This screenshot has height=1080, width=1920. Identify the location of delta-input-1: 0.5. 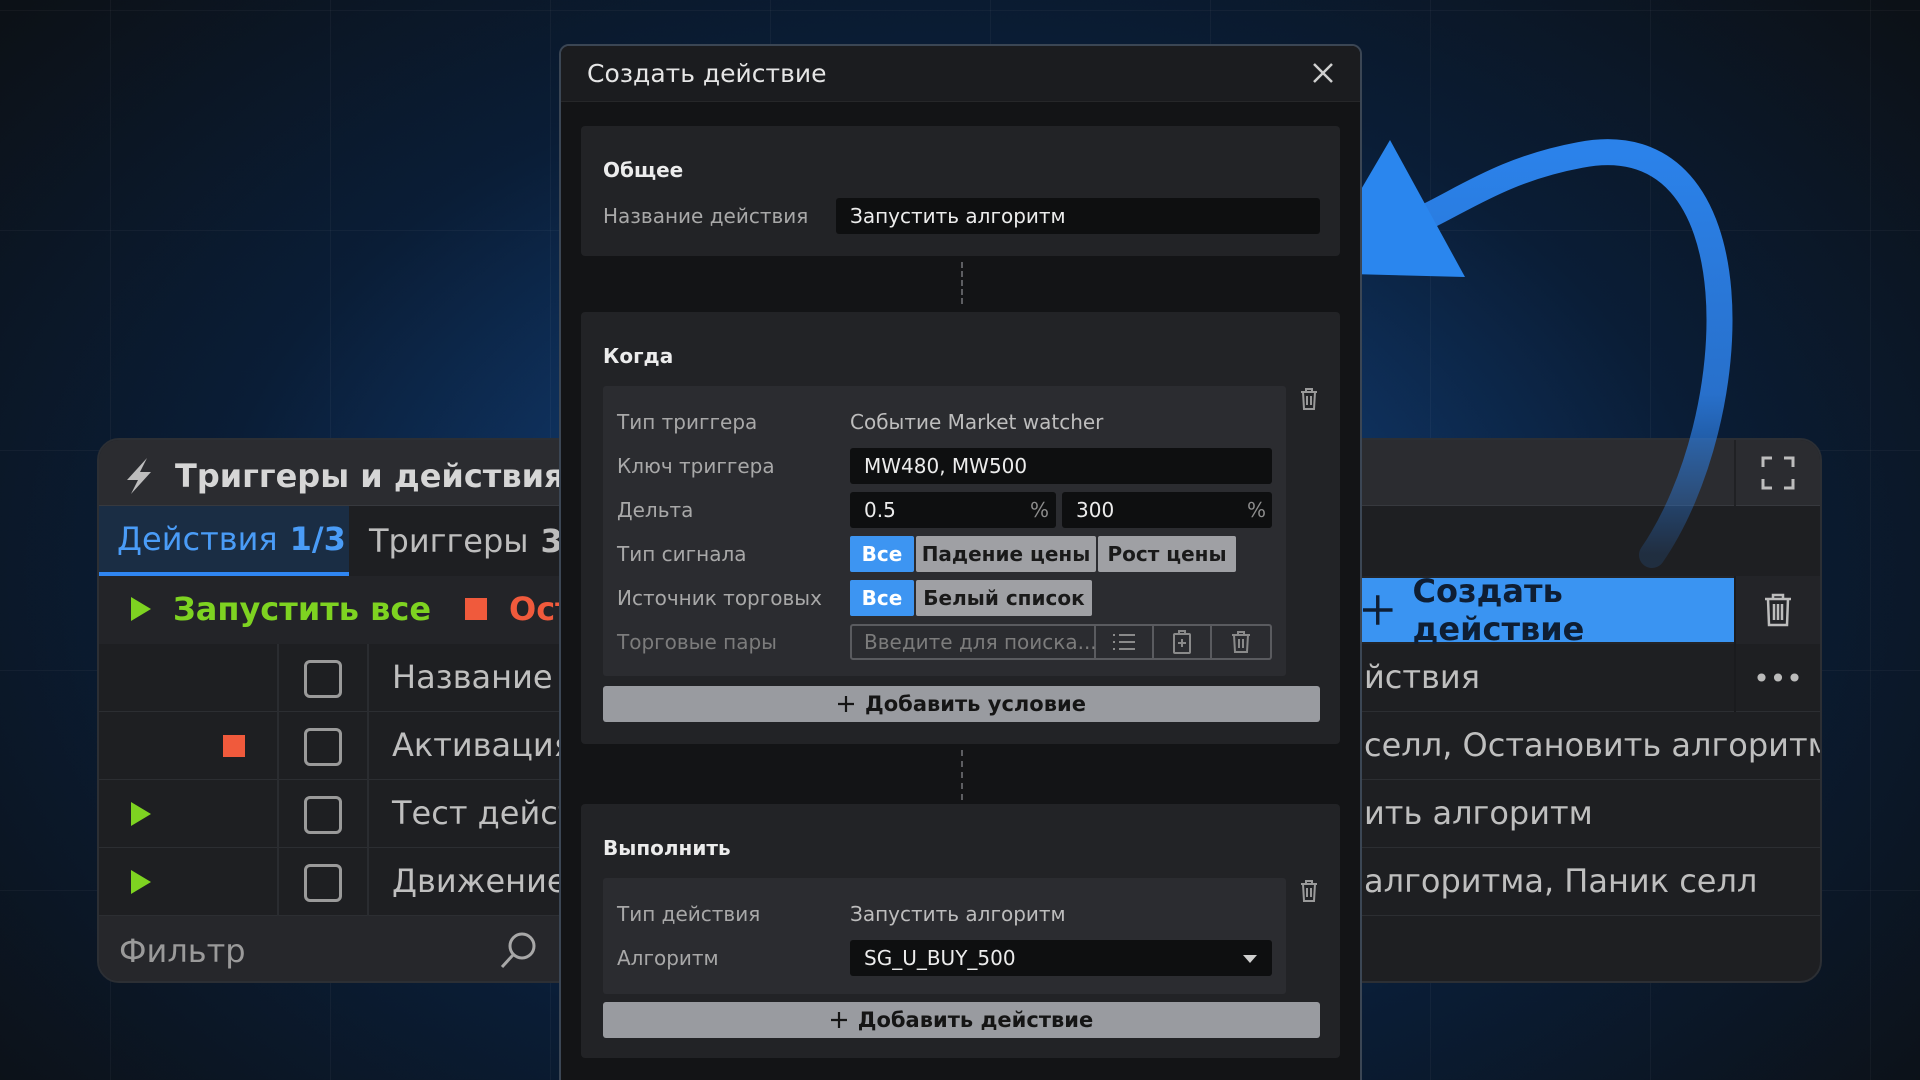
(953, 510).